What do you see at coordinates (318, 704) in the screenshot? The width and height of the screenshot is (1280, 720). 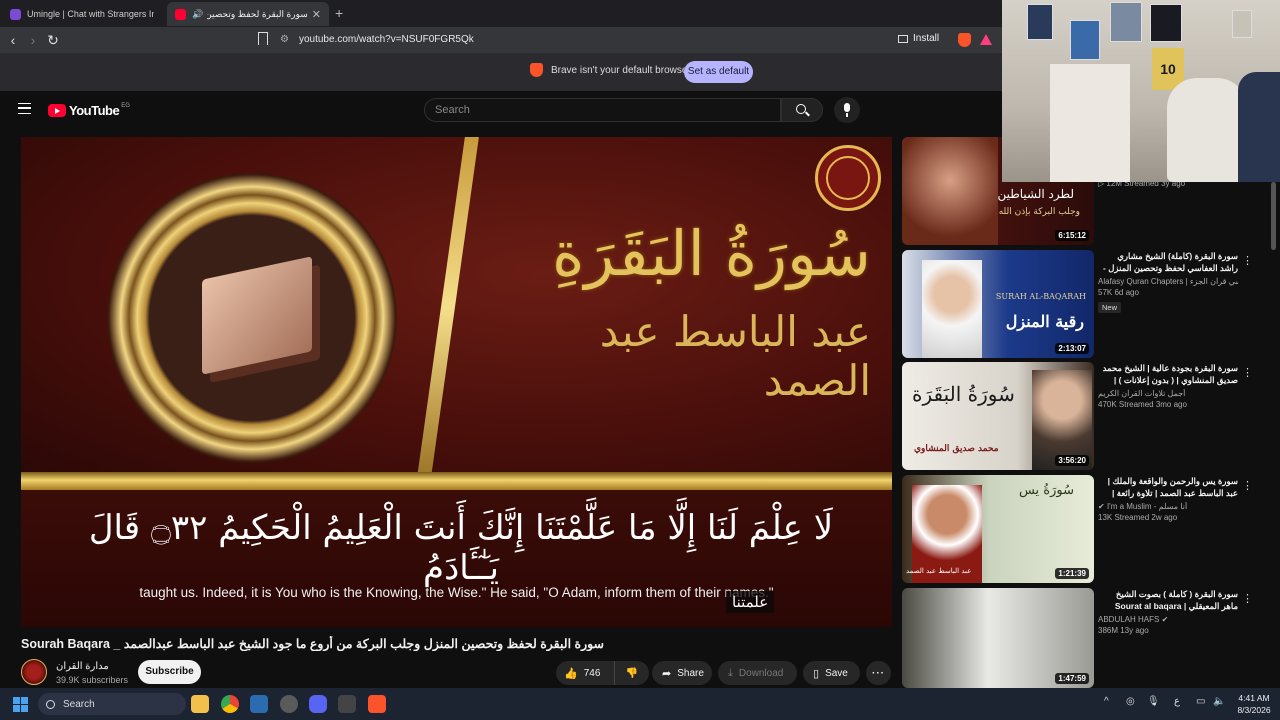 I see `discord-icon` at bounding box center [318, 704].